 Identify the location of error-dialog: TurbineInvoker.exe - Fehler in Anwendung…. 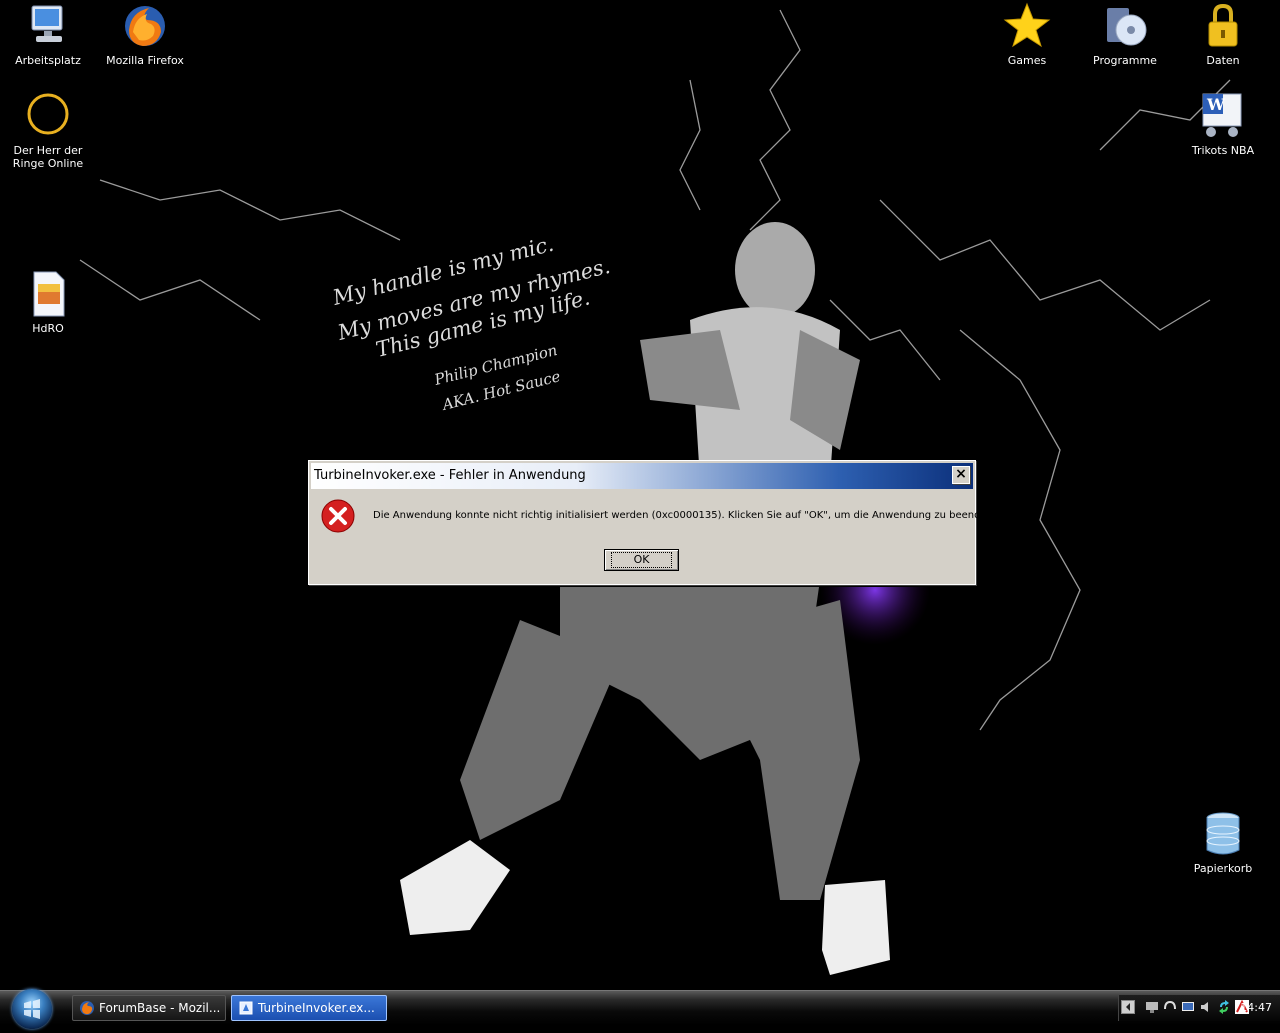
(652, 522).